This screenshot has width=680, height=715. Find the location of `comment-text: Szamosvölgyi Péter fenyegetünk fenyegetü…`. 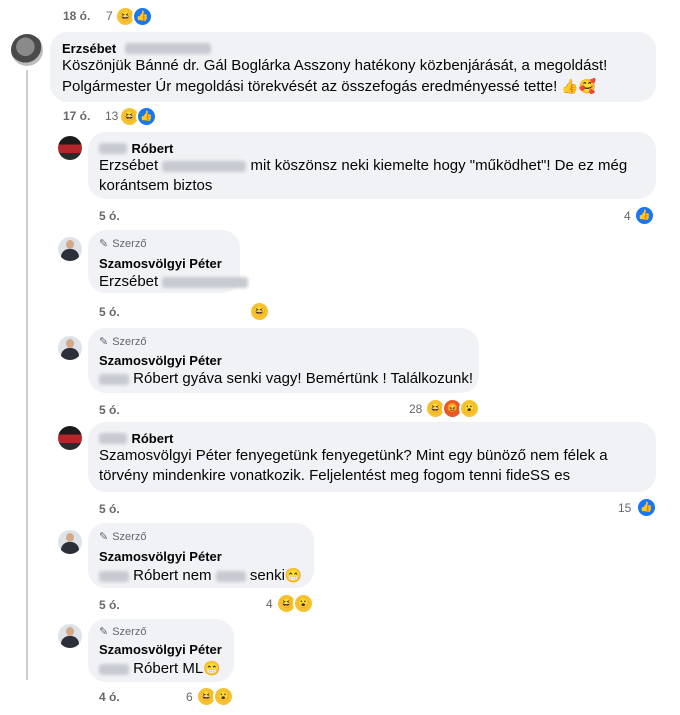

comment-text: Szamosvölgyi Péter fenyegetünk fenyegetü… is located at coordinates (353, 465).